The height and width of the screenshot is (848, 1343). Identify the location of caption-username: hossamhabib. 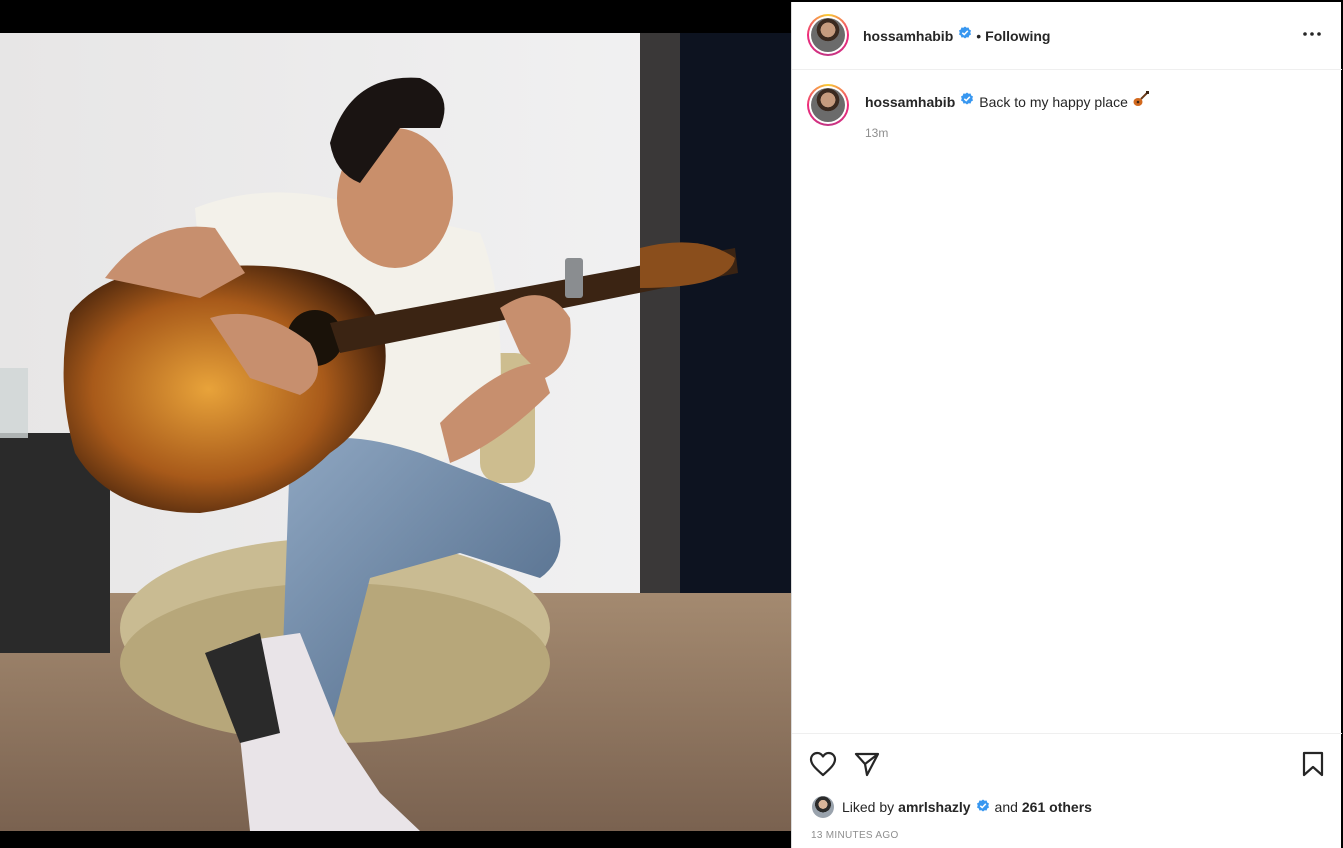
(910, 102).